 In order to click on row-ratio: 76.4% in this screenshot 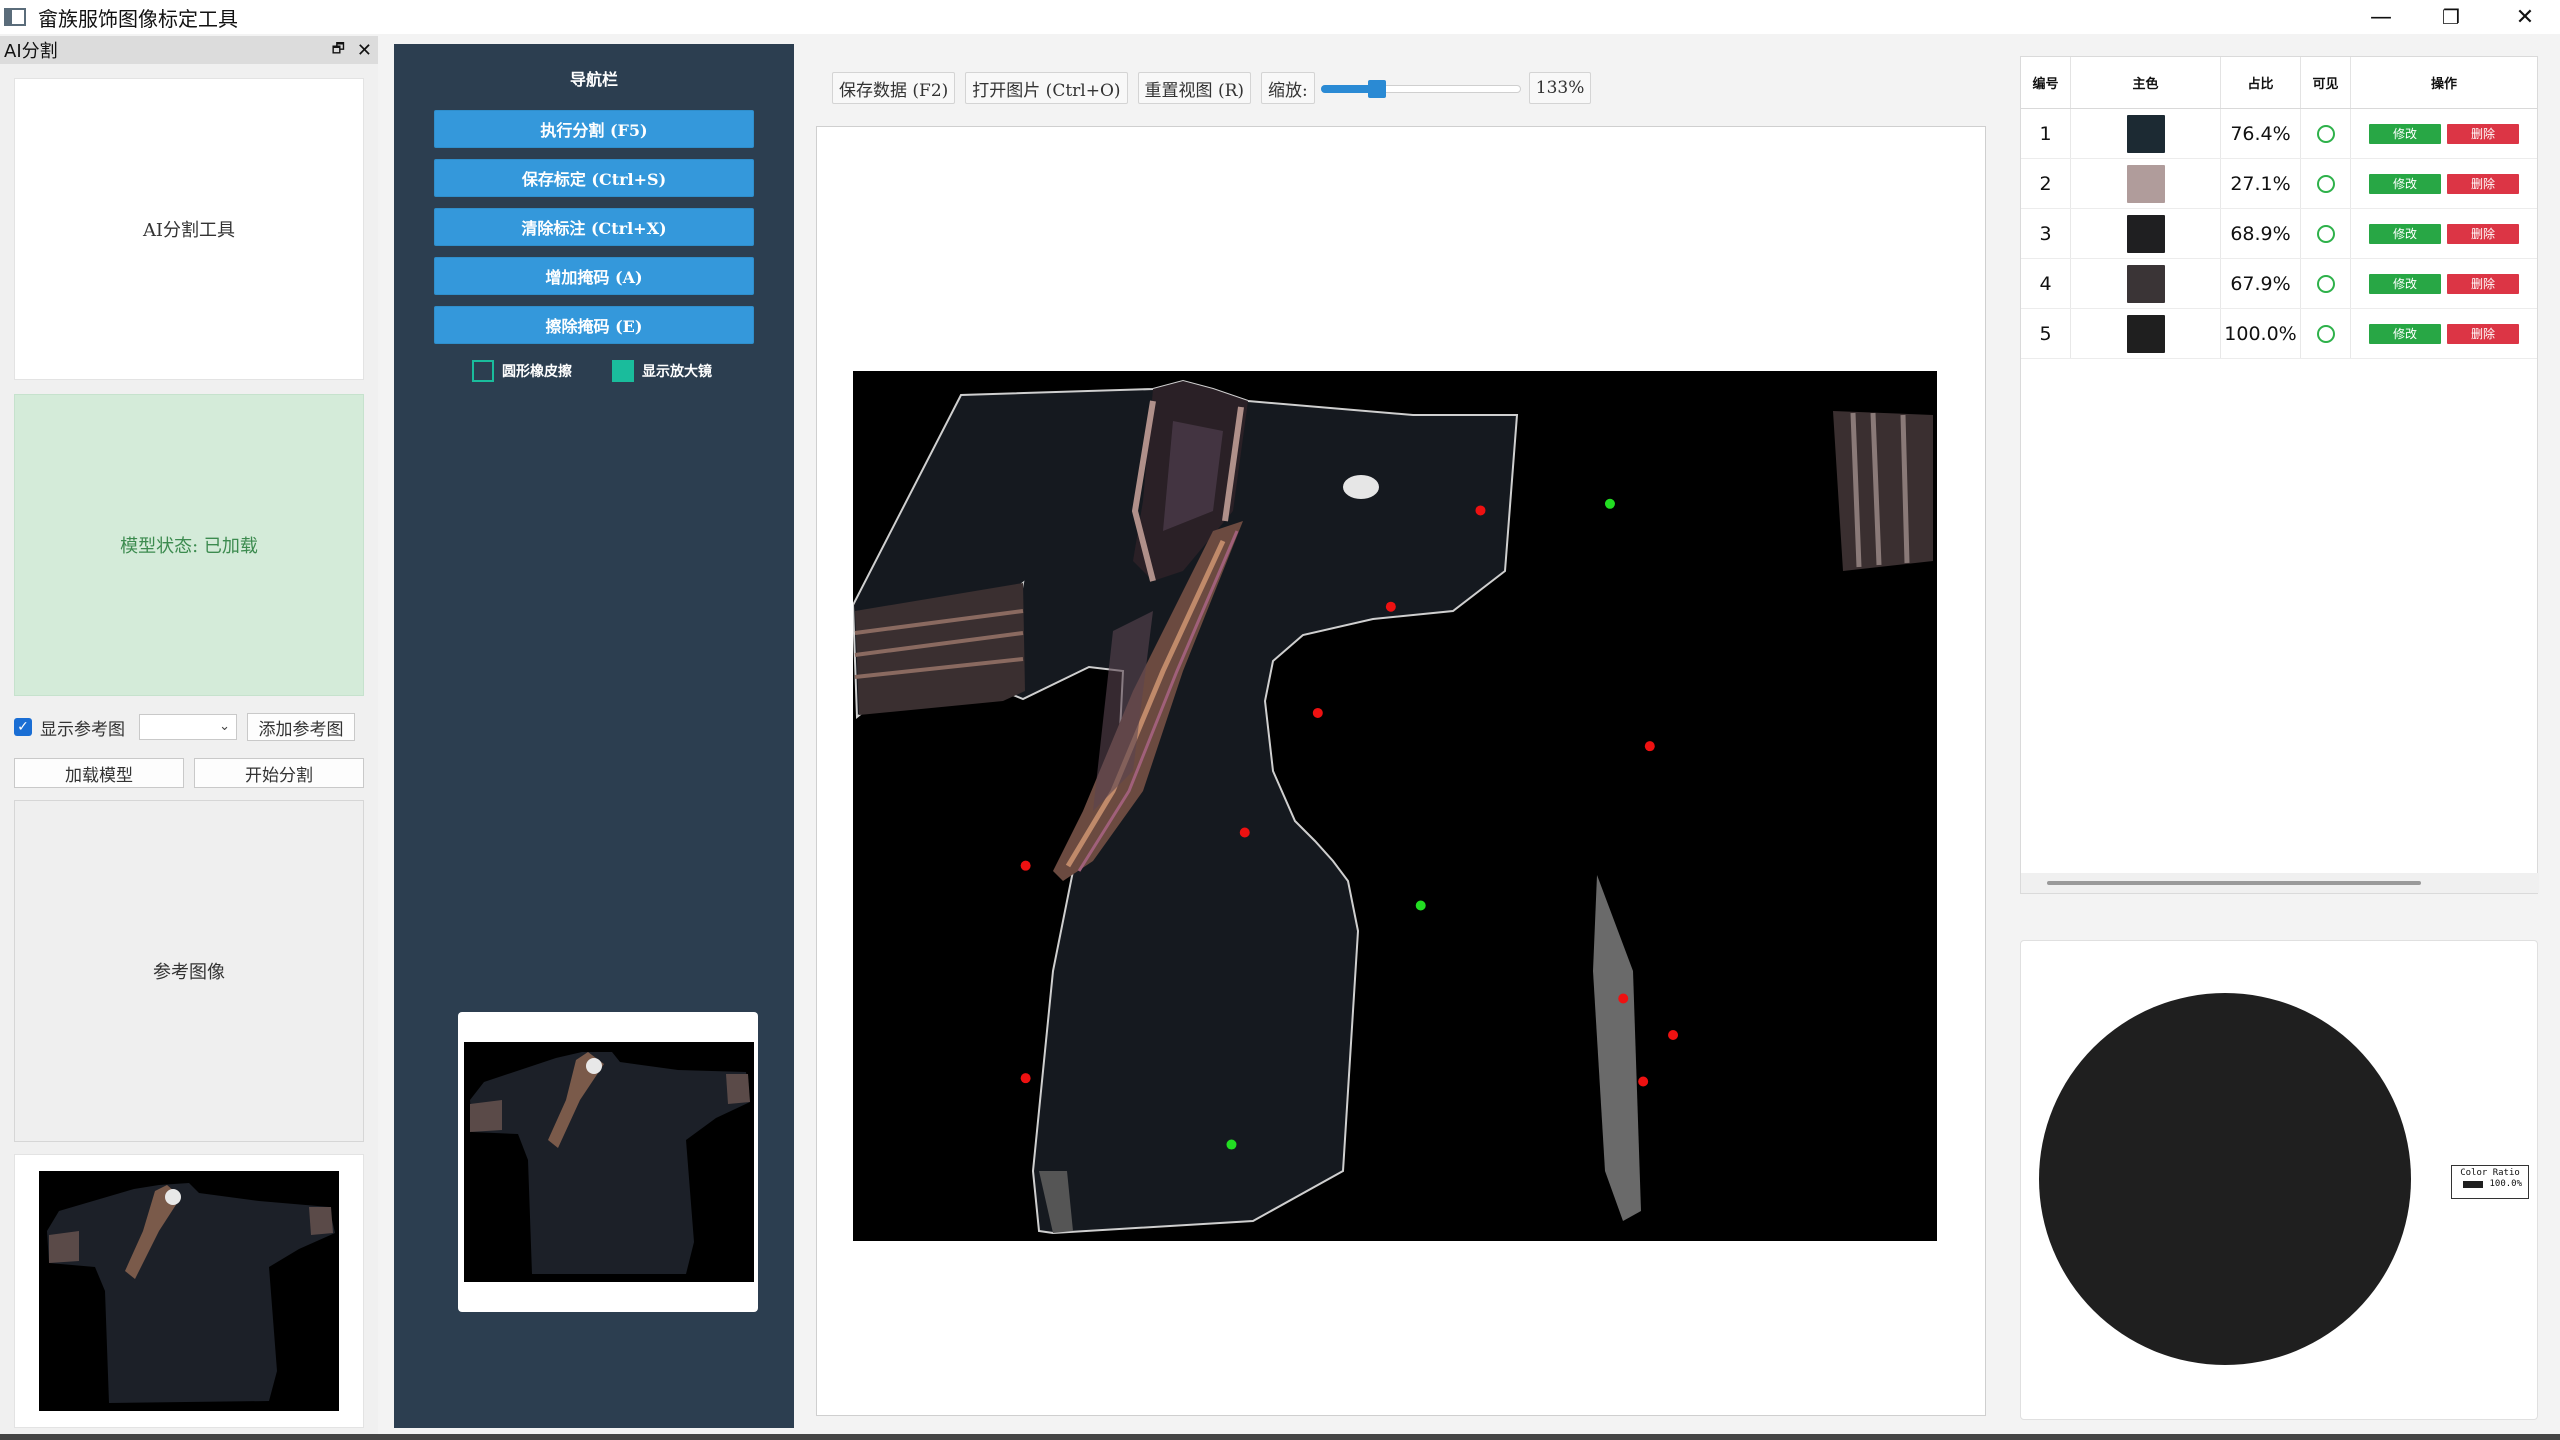, I will do `click(2261, 133)`.